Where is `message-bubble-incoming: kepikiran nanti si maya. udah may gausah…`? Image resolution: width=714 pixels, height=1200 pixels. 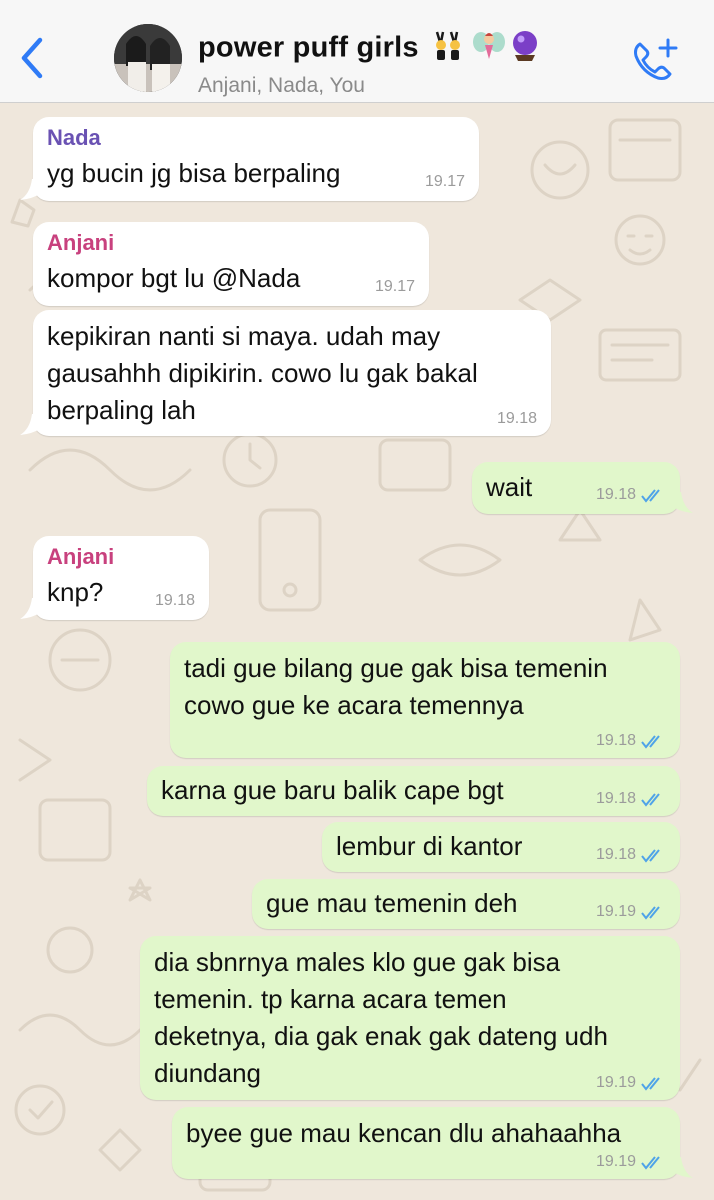
message-bubble-incoming: kepikiran nanti si maya. udah may gausah… is located at coordinates (285, 373).